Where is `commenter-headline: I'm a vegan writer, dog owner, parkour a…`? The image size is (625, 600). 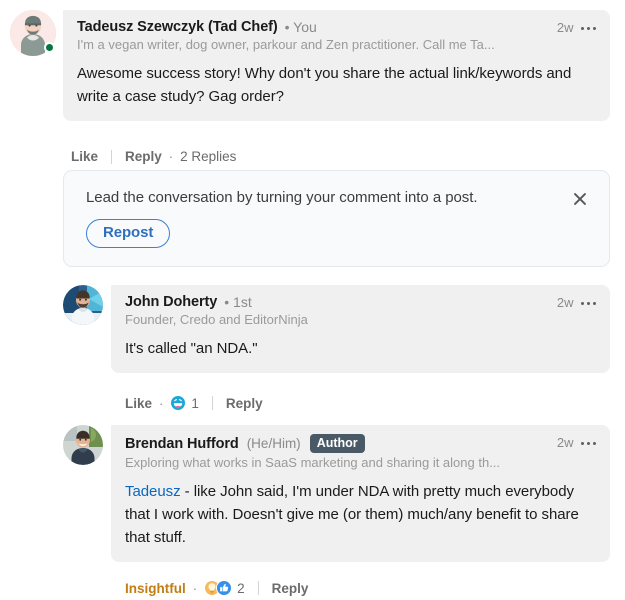
commenter-headline: I'm a vegan writer, dog owner, parkour a… is located at coordinates (286, 44).